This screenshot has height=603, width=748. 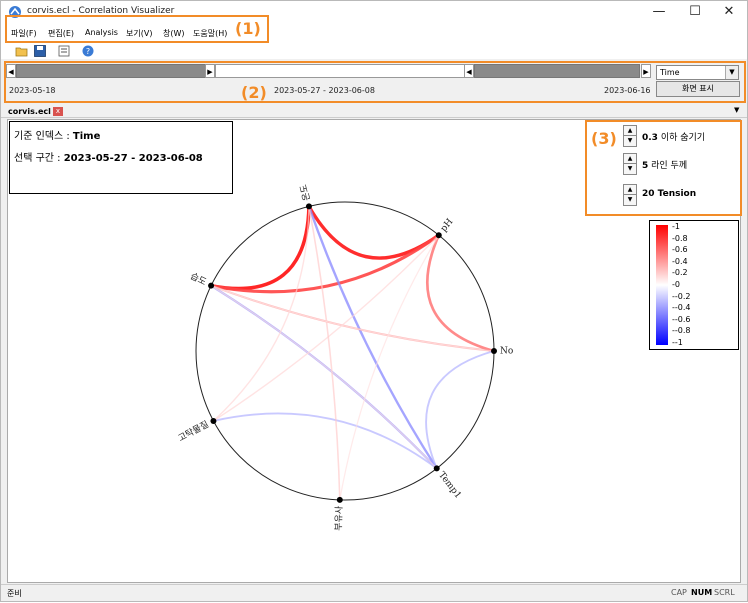 What do you see at coordinates (494, 351) in the screenshot?
I see `node-dot-no` at bounding box center [494, 351].